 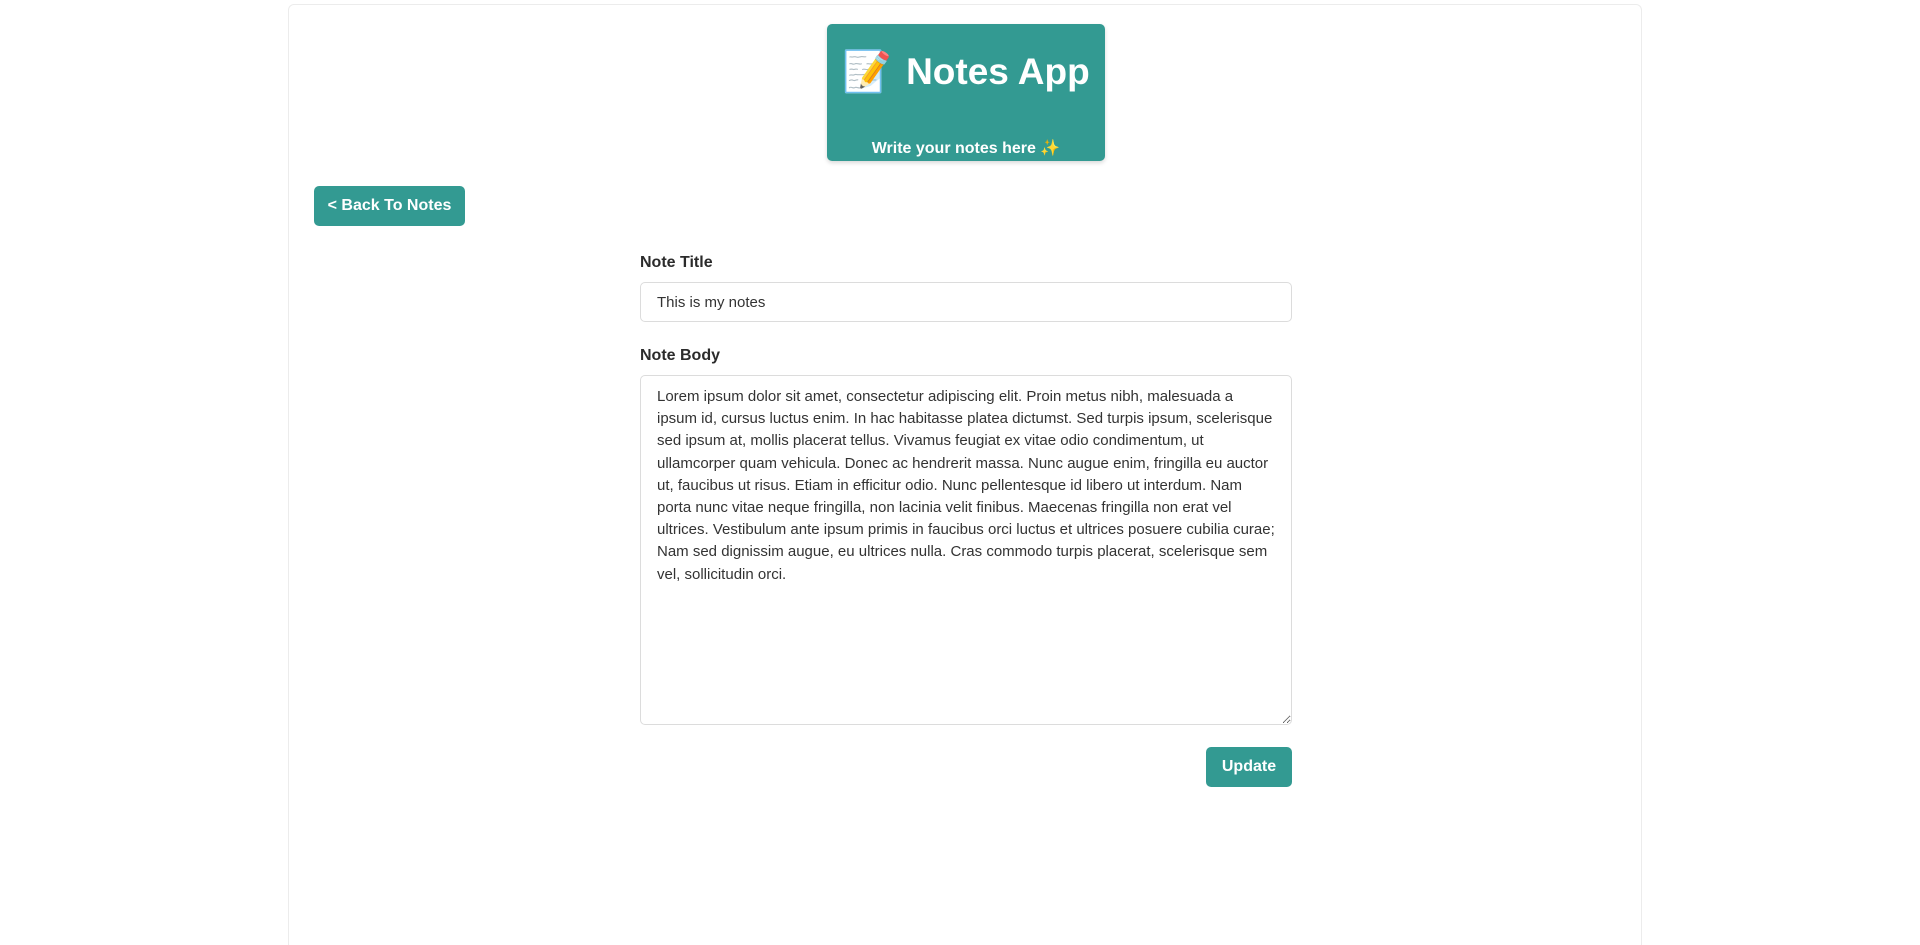 I want to click on back-to-notes-button: < Back To Notes, so click(x=389, y=206).